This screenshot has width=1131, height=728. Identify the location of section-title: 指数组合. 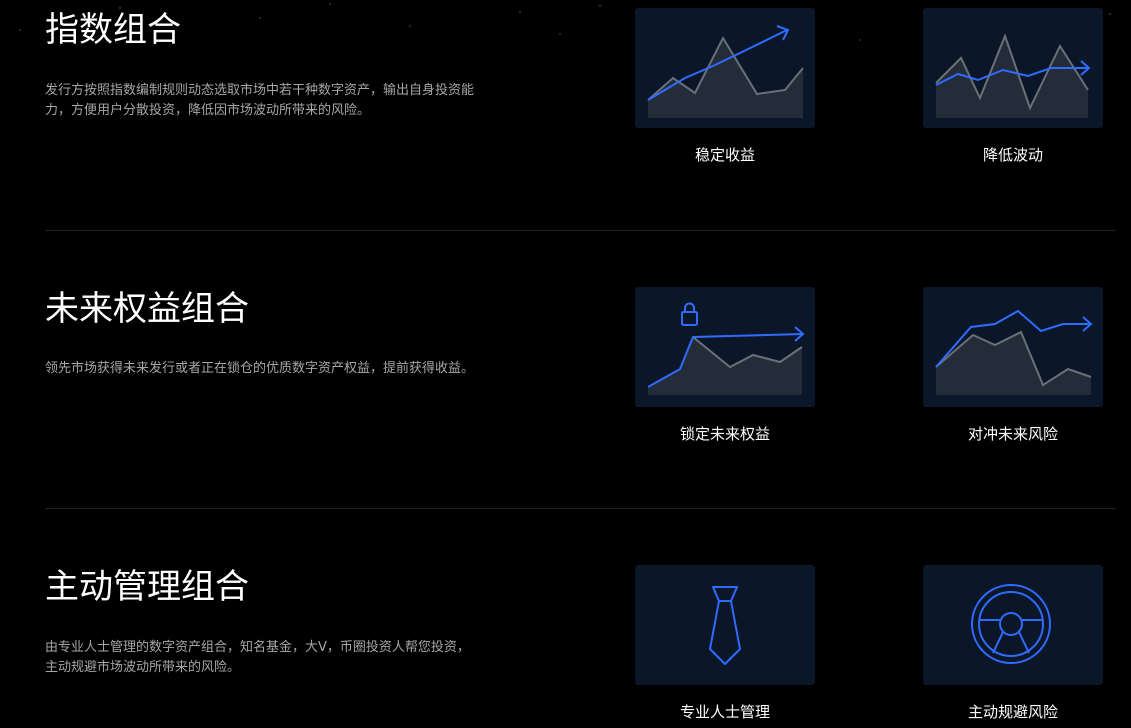
(113, 30).